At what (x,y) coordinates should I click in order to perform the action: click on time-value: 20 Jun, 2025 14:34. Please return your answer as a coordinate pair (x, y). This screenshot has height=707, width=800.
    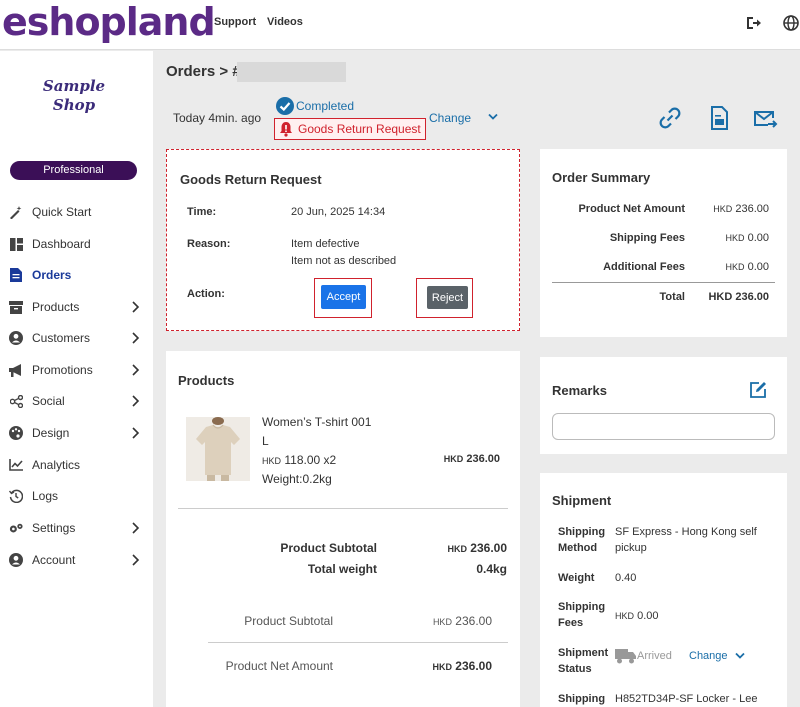
    Looking at the image, I should click on (338, 212).